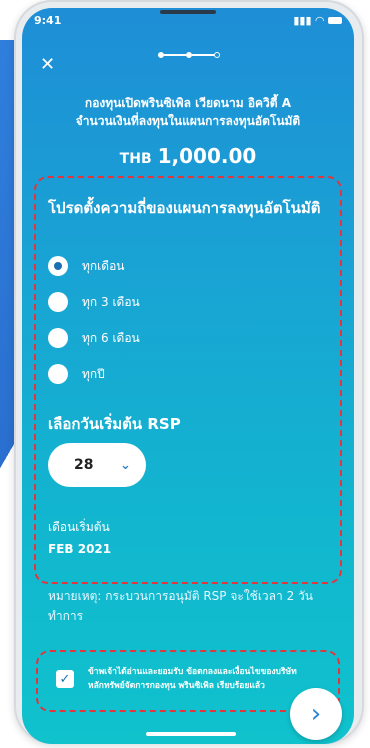  I want to click on home-indicator, so click(191, 734).